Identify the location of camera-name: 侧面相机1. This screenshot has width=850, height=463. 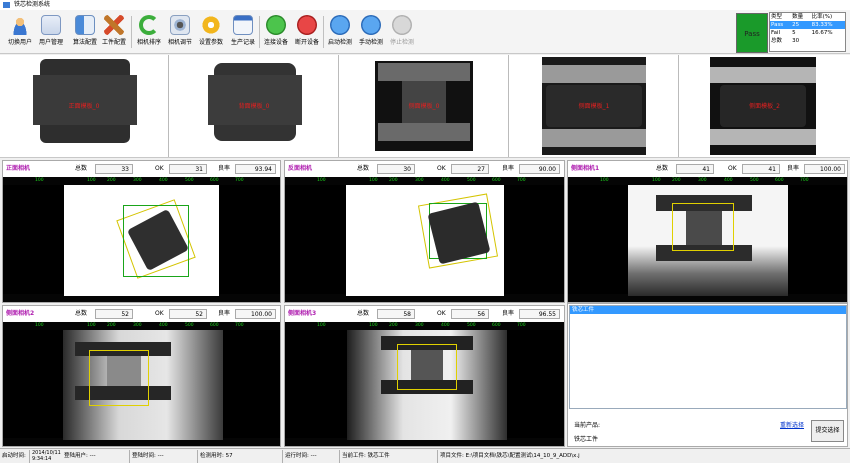
(585, 168).